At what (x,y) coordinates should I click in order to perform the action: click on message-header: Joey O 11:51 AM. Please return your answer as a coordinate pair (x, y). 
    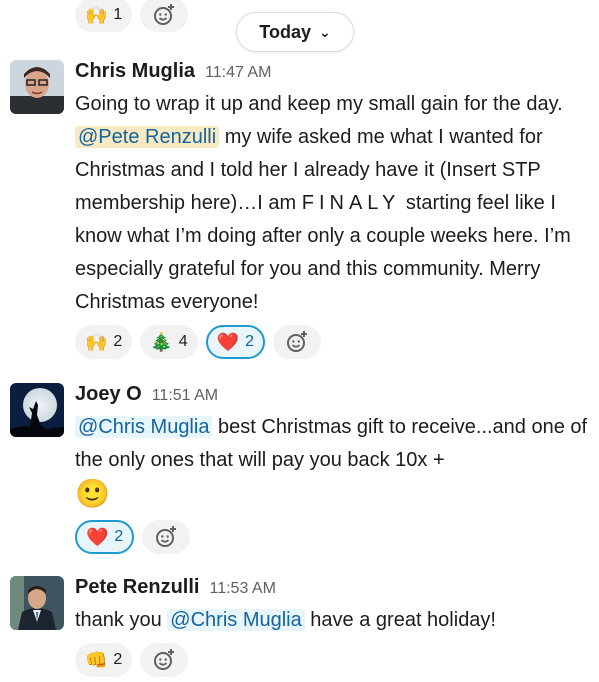
    Looking at the image, I should click on (332, 397).